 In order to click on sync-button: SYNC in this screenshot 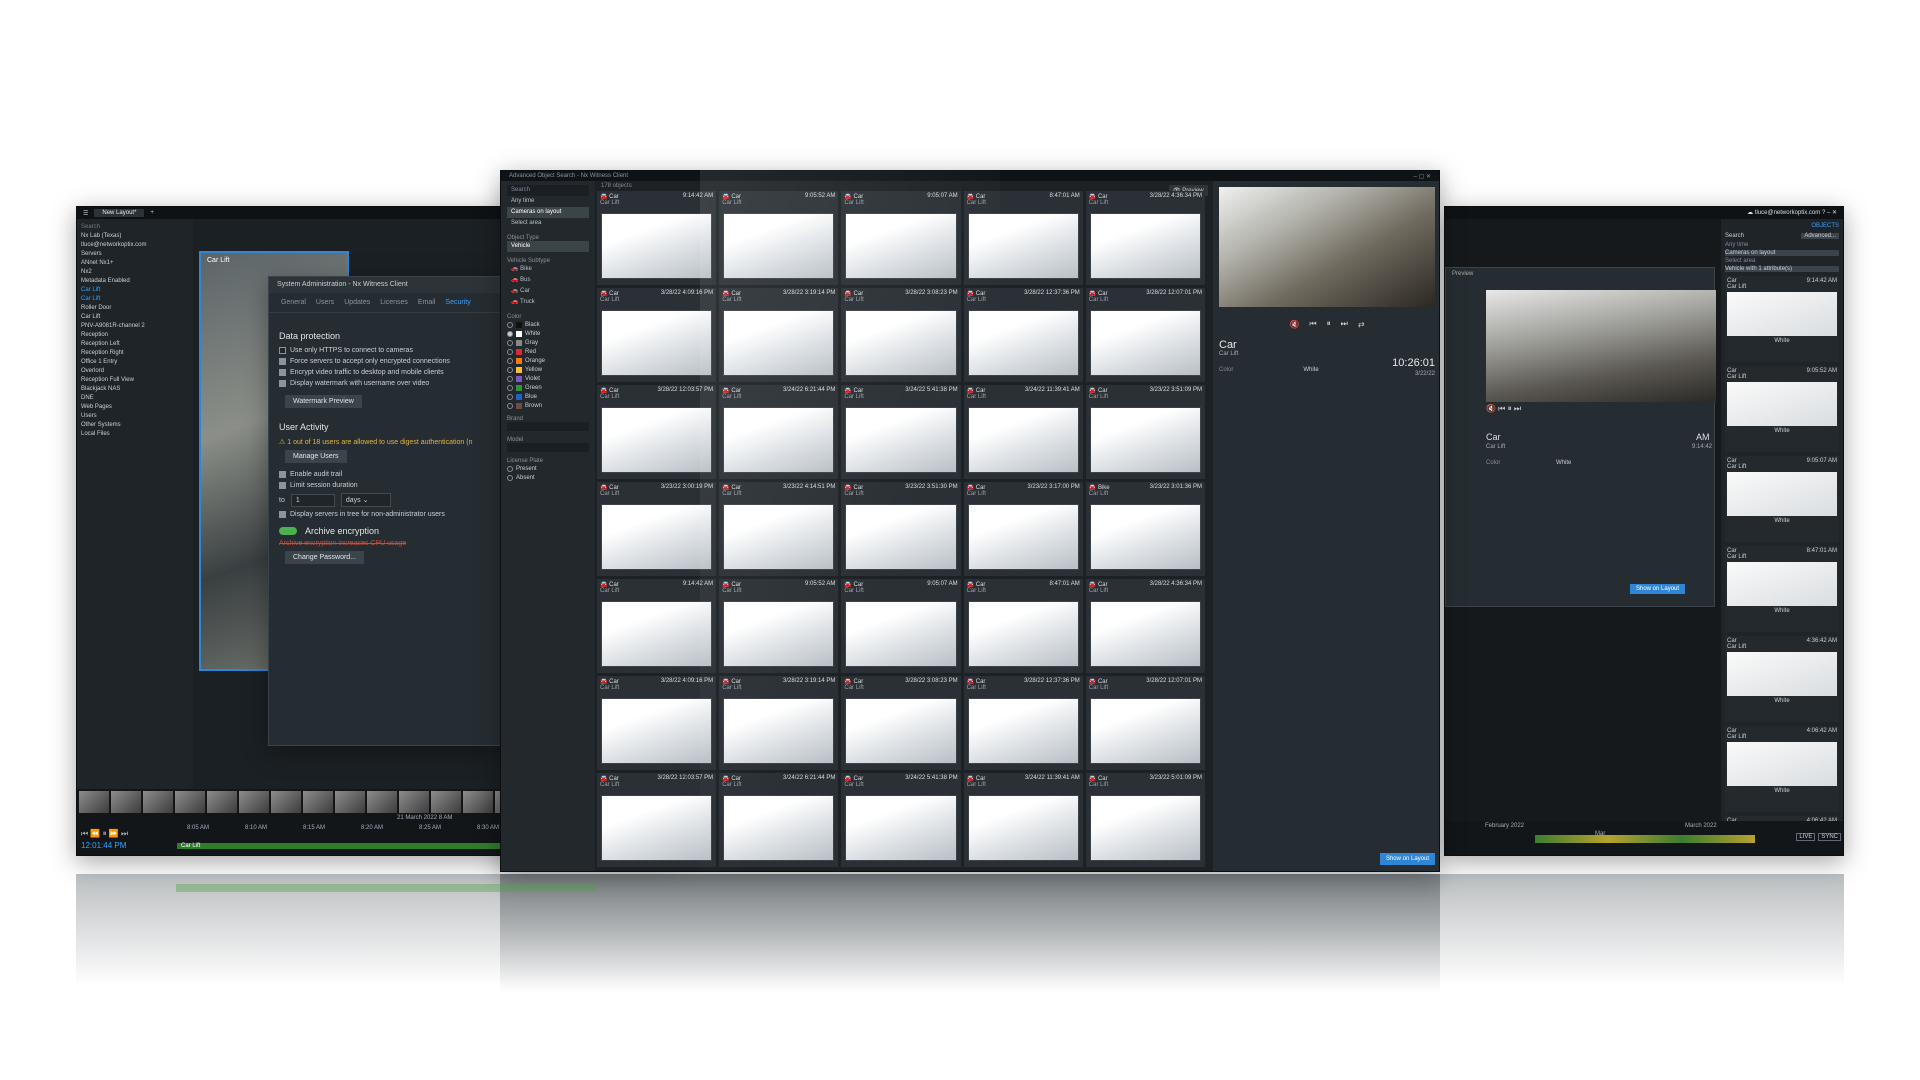, I will do `click(1829, 837)`.